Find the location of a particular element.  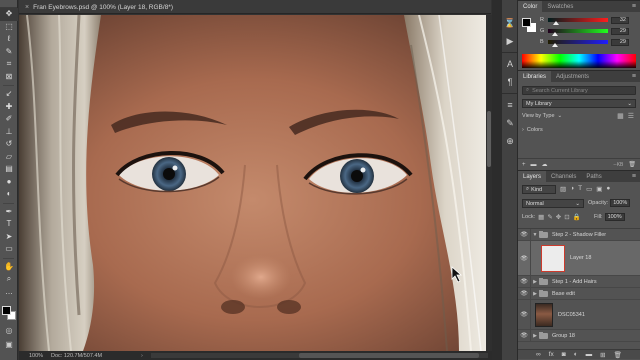

green-value: 29 is located at coordinates (620, 31).